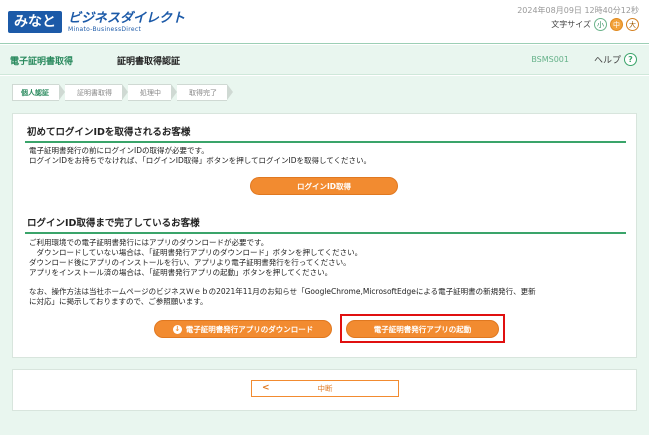 This screenshot has height=435, width=649. I want to click on page-title: 証明書取得認証, so click(149, 62).